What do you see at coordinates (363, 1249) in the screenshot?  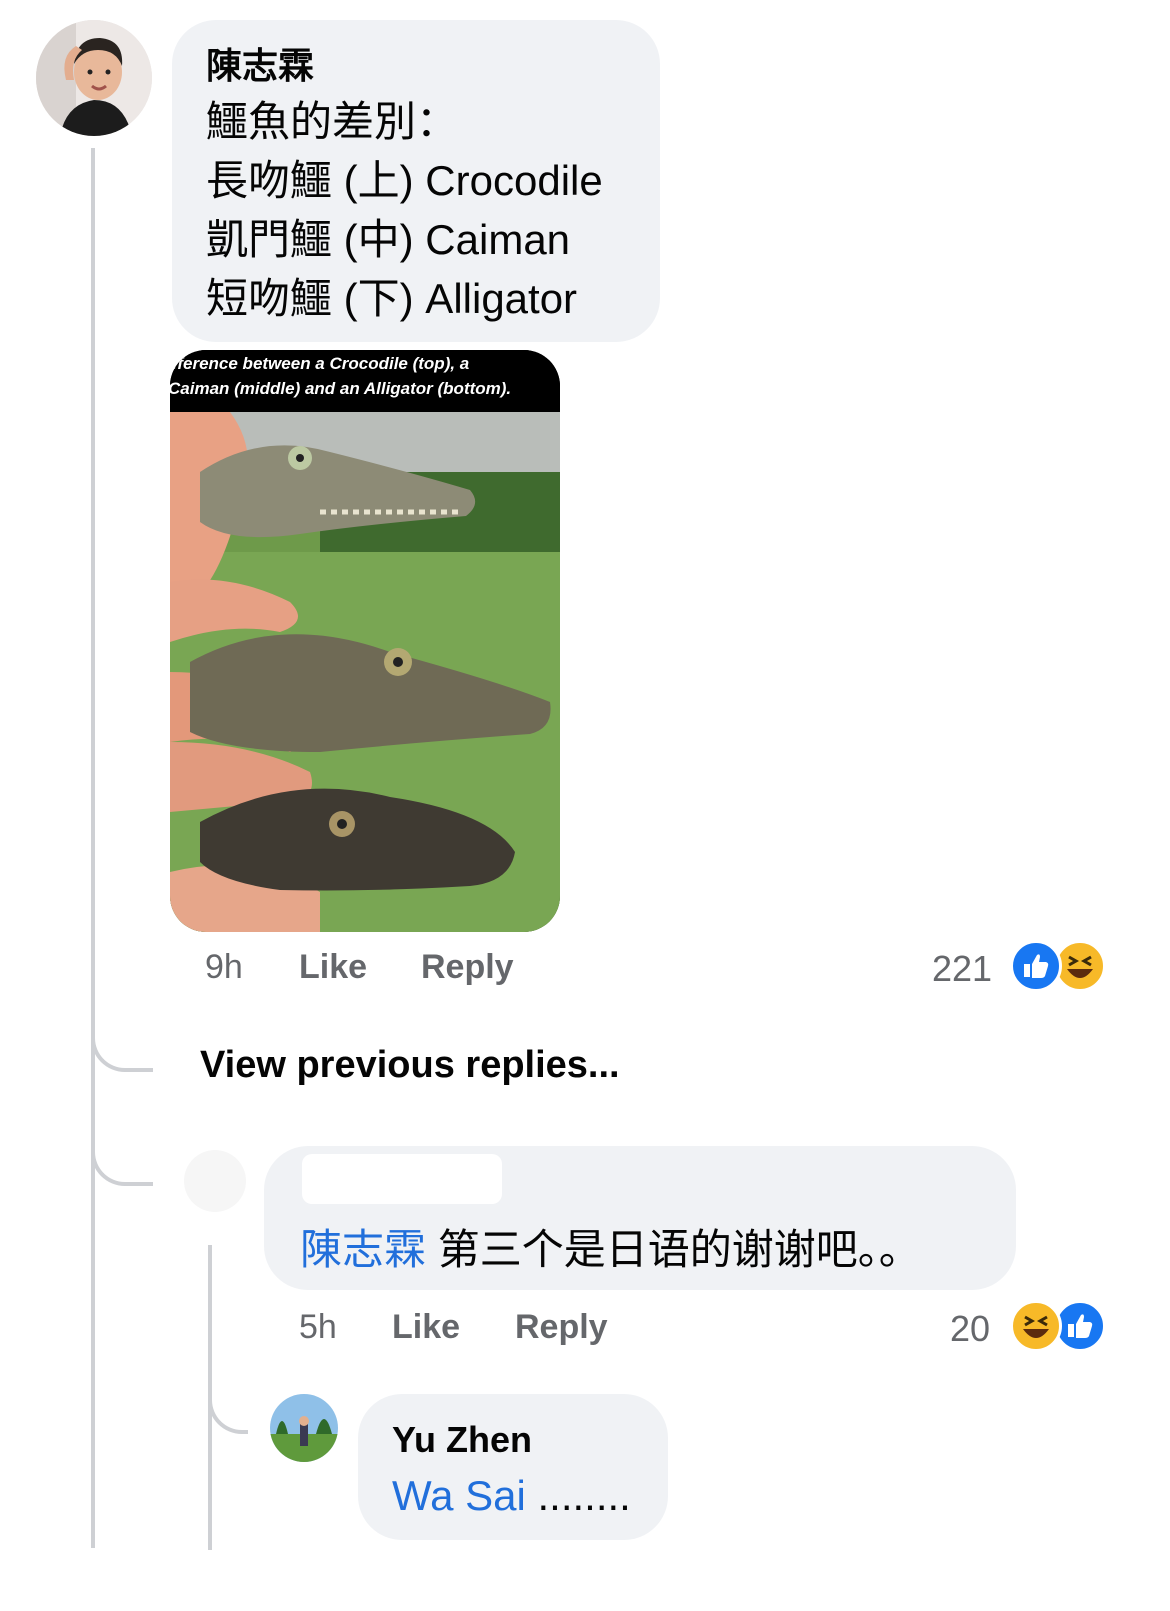 I see `mention-link: 陳志霖` at bounding box center [363, 1249].